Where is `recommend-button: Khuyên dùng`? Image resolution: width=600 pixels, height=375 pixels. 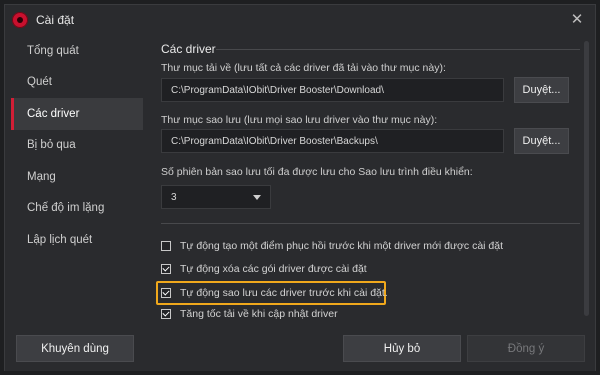 recommend-button: Khuyên dùng is located at coordinates (75, 348).